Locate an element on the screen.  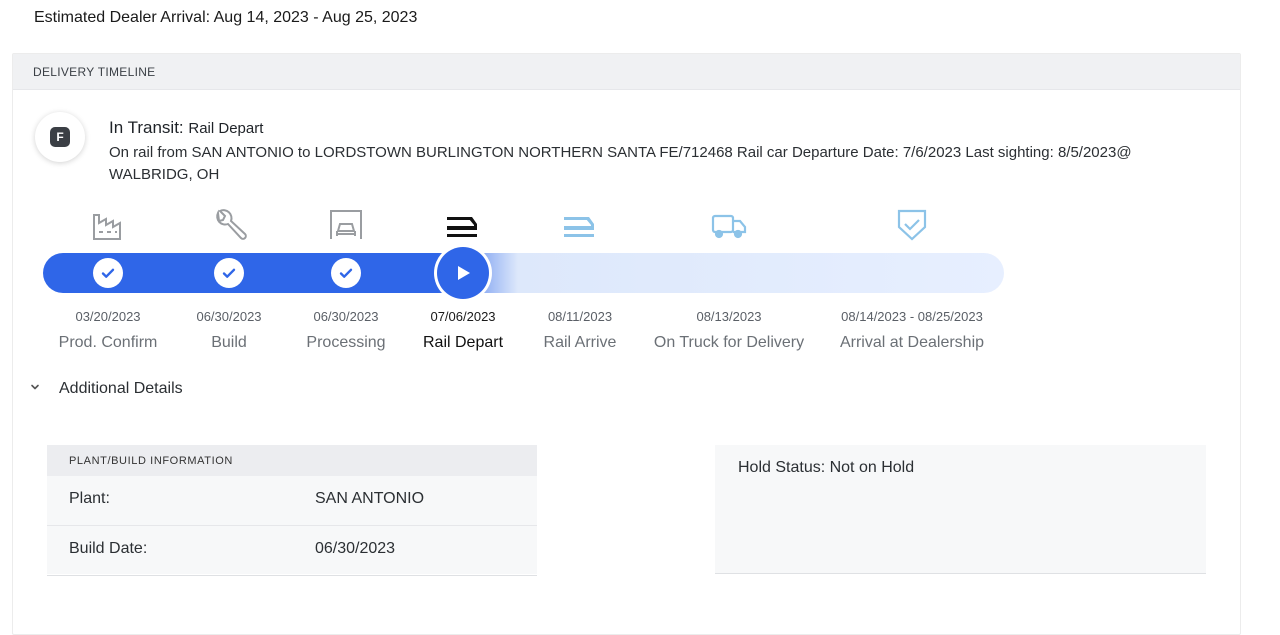
stage-label: Prod. Confirm is located at coordinates (108, 342).